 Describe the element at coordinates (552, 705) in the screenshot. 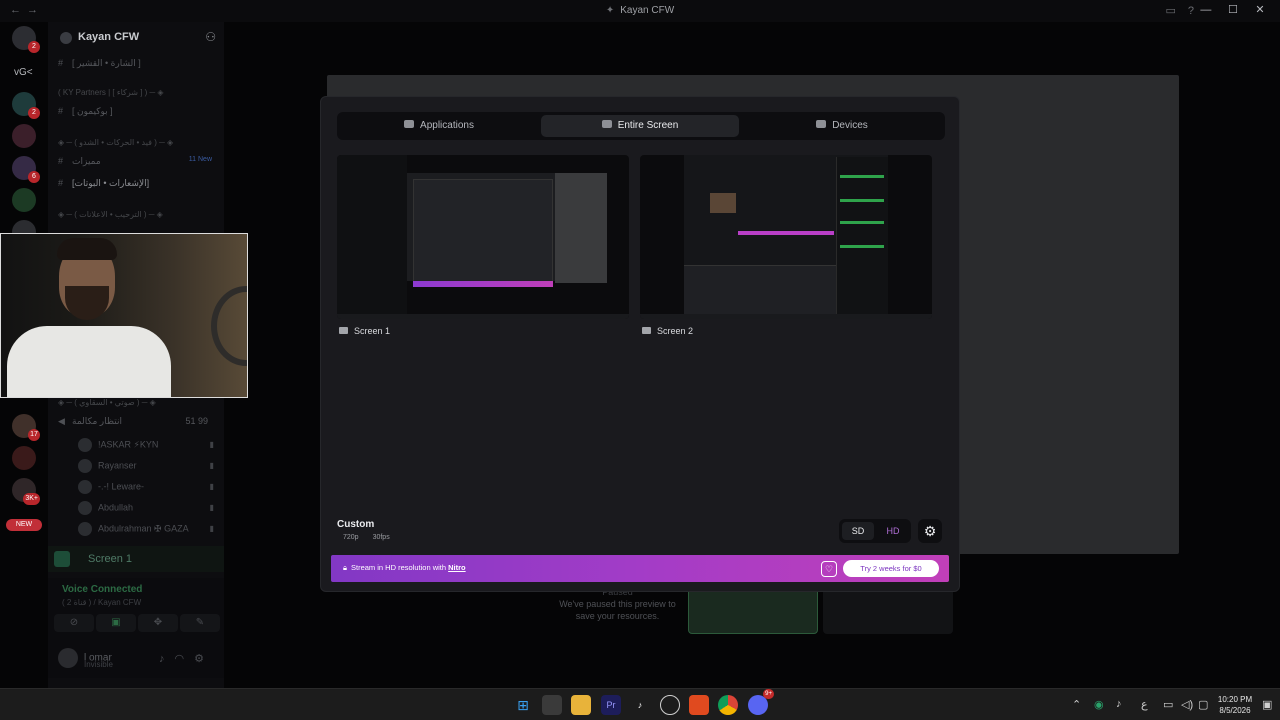

I see `file-explorer-icon` at that location.